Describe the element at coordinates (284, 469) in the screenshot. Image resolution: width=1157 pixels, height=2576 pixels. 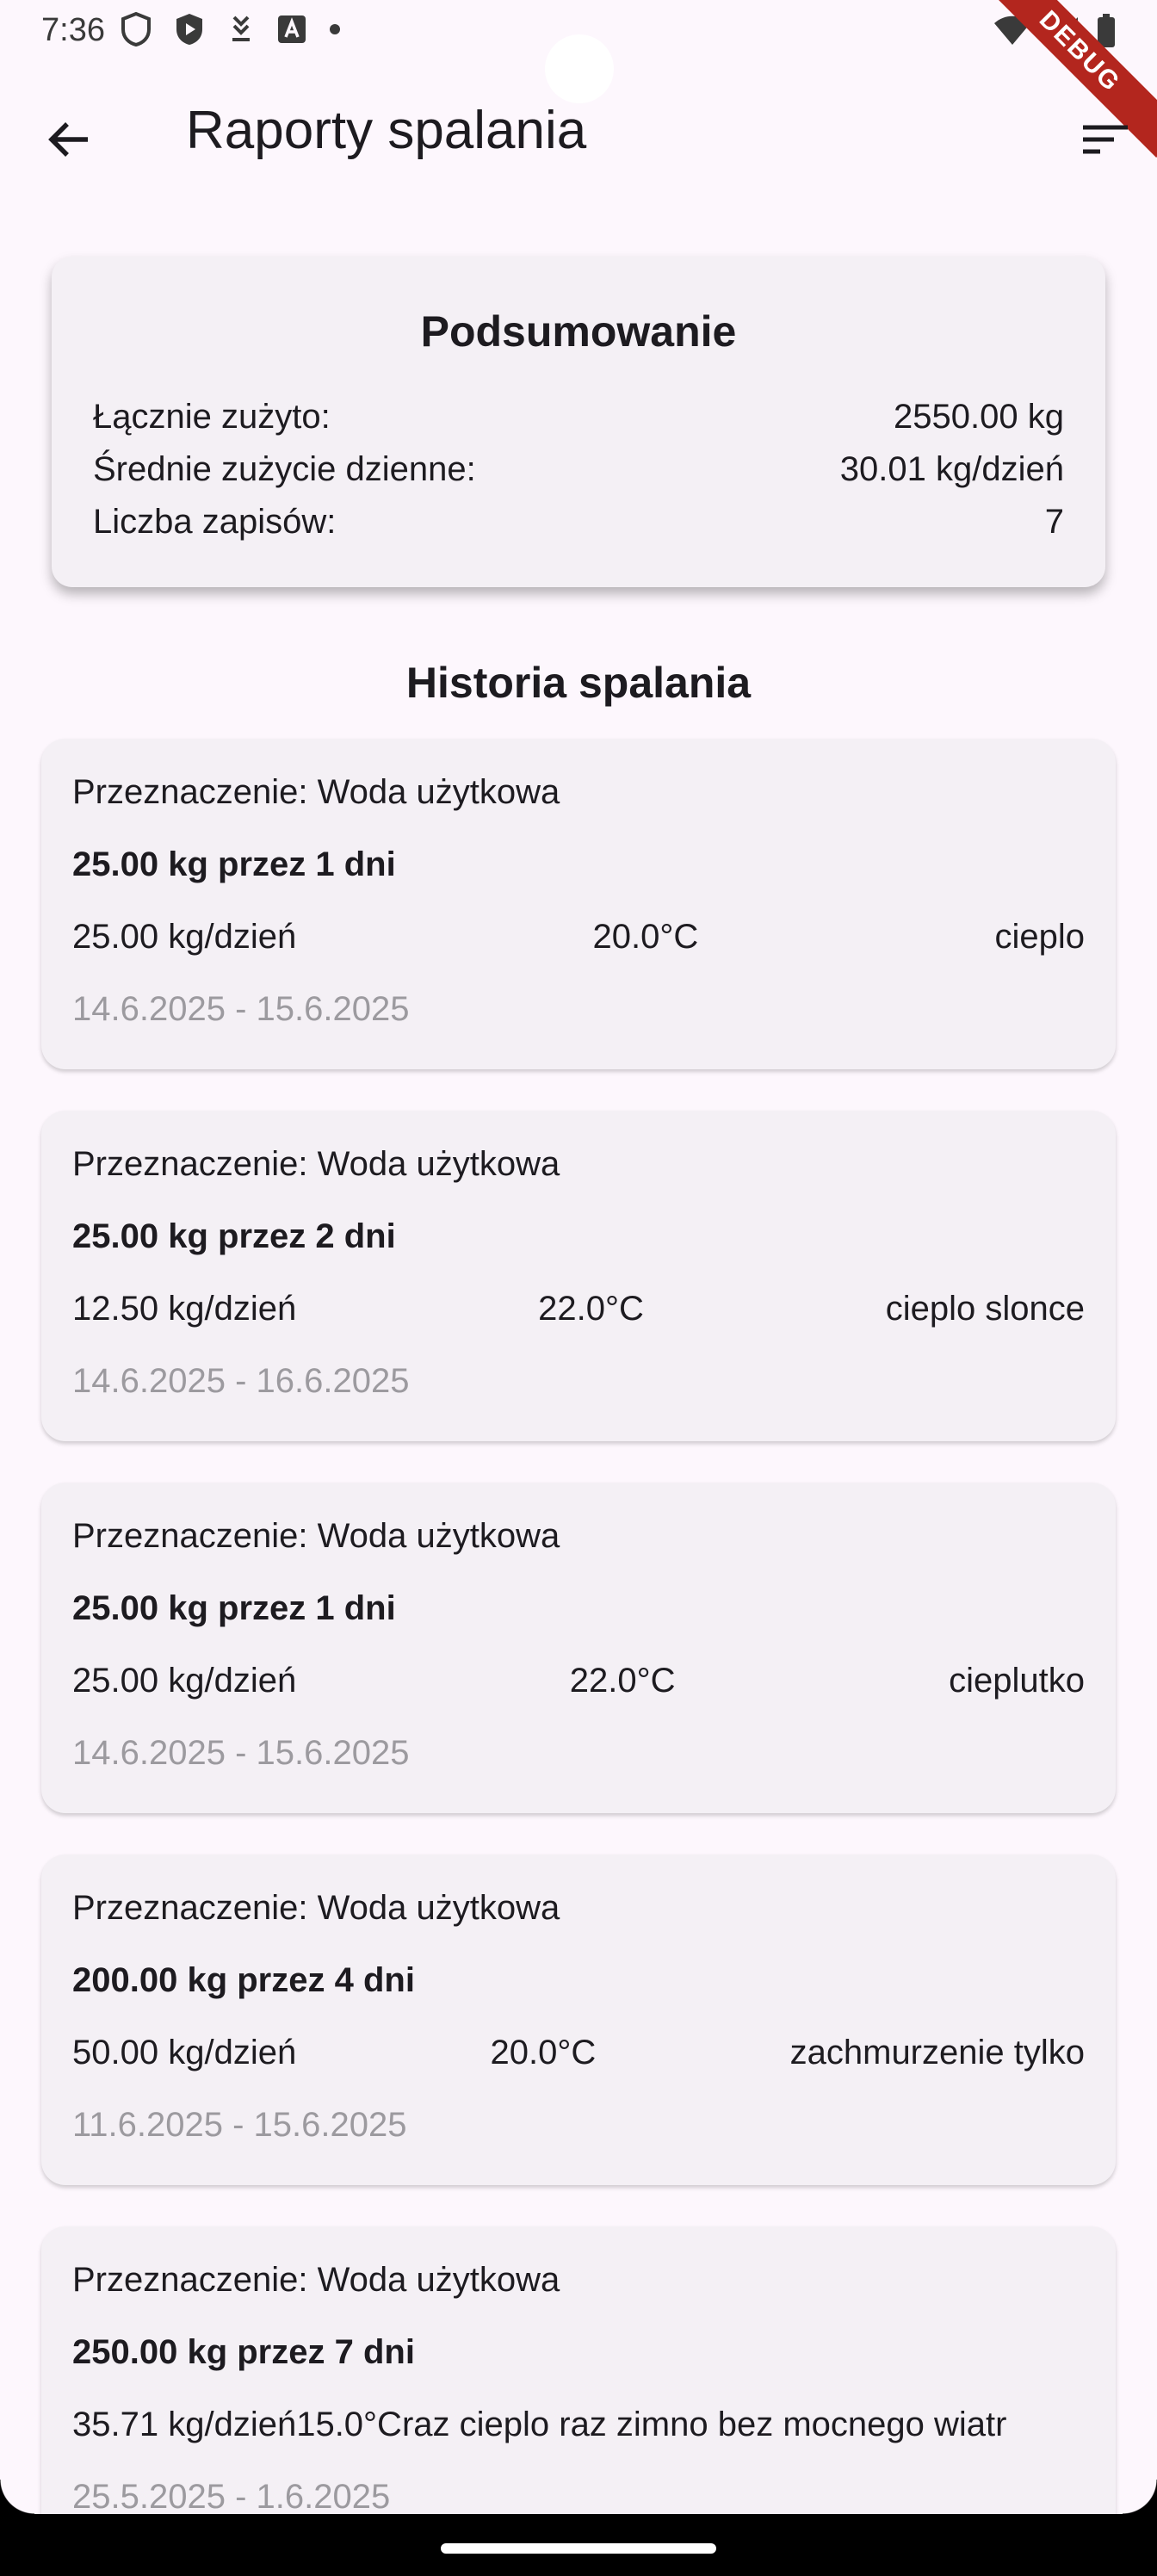
I see `summary-label: Średnie zużycie dzienne:` at that location.